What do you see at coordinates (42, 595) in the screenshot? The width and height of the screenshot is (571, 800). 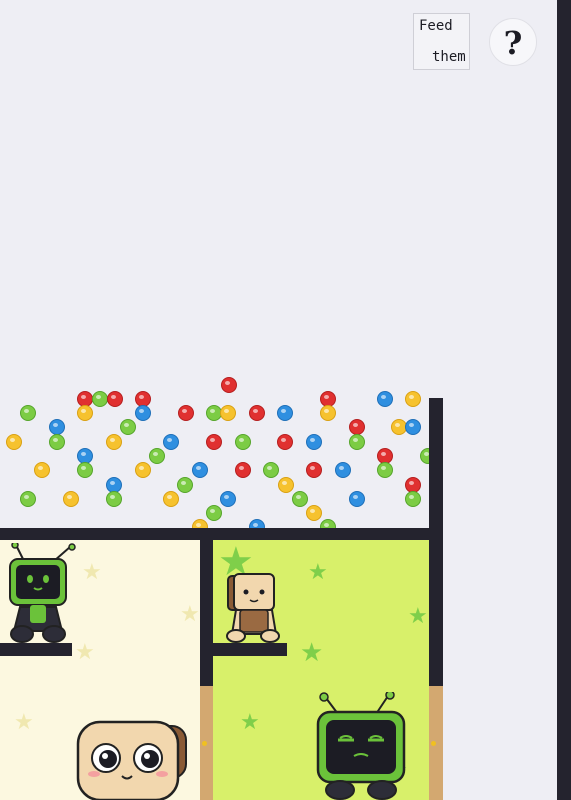 I see `tv-head-creature` at bounding box center [42, 595].